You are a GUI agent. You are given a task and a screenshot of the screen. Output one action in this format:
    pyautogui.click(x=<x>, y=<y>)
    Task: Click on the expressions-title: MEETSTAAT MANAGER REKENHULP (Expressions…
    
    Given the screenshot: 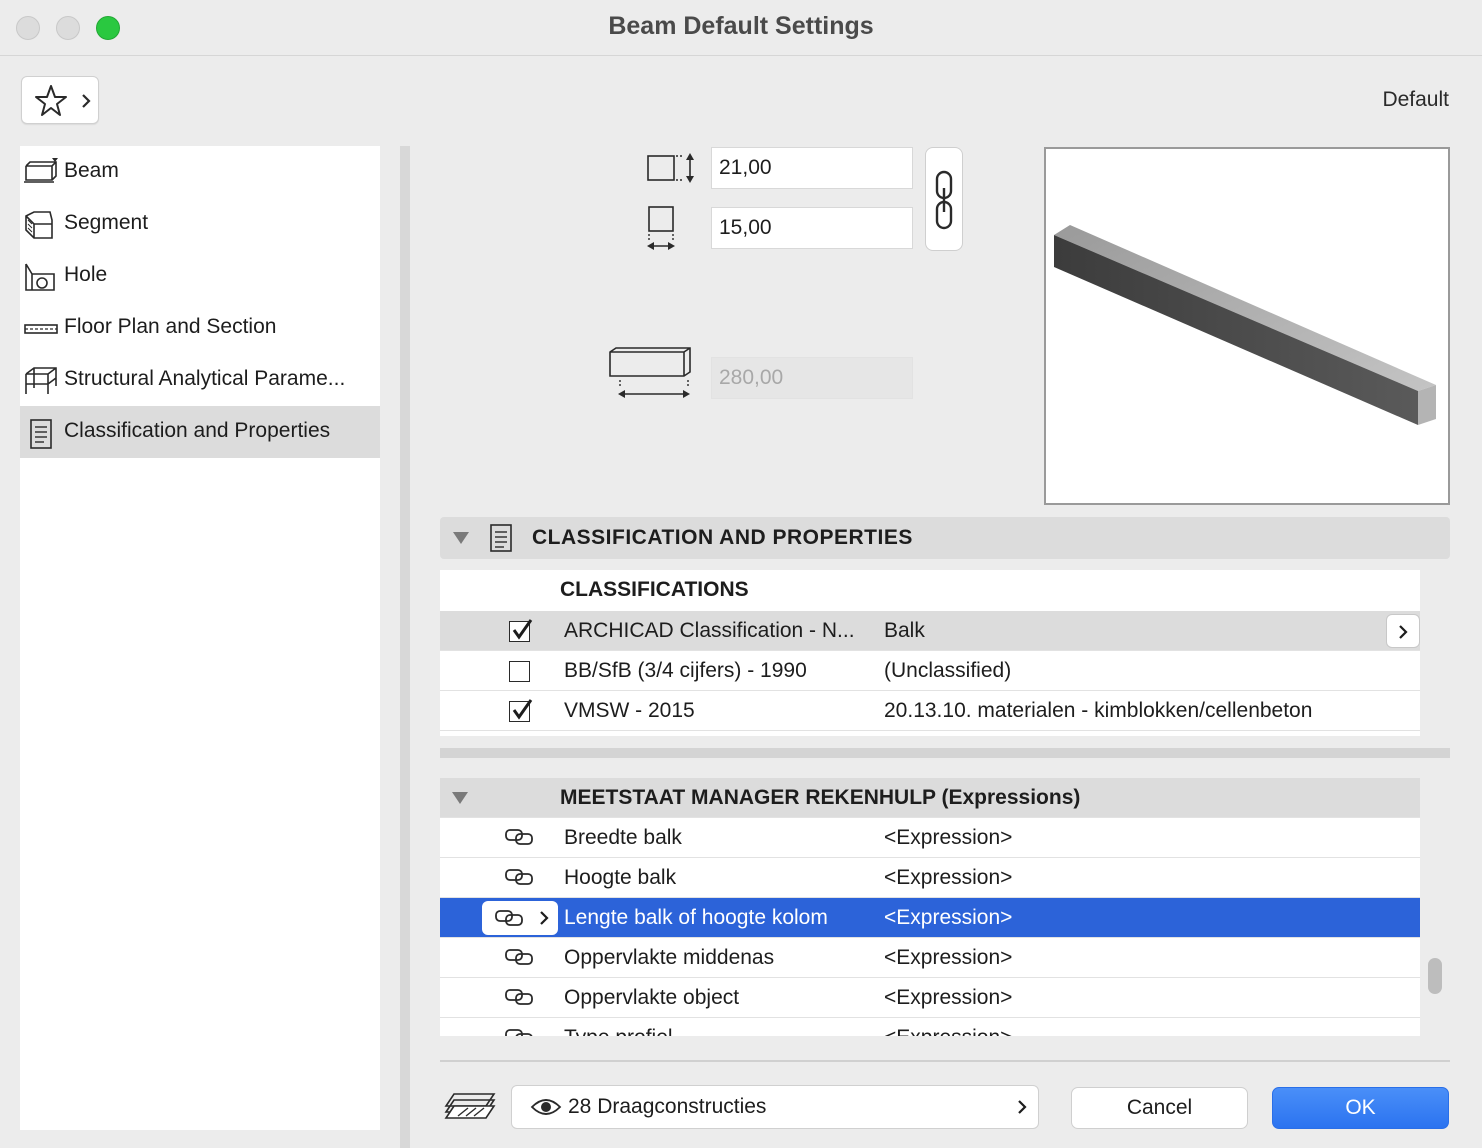 What is the action you would take?
    pyautogui.click(x=820, y=797)
    